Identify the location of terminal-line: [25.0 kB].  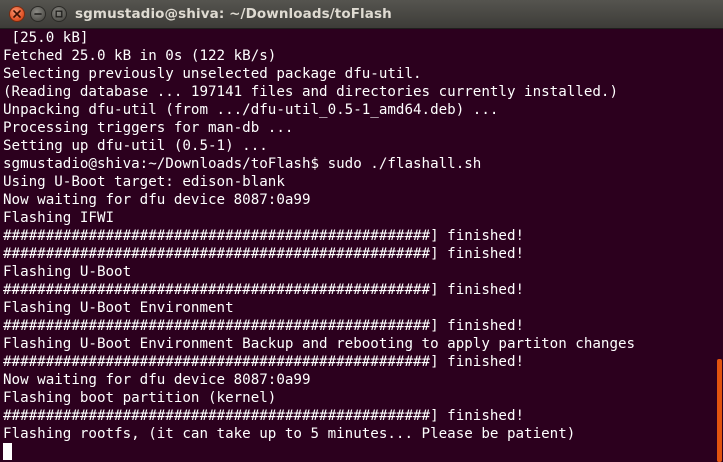
(46, 38).